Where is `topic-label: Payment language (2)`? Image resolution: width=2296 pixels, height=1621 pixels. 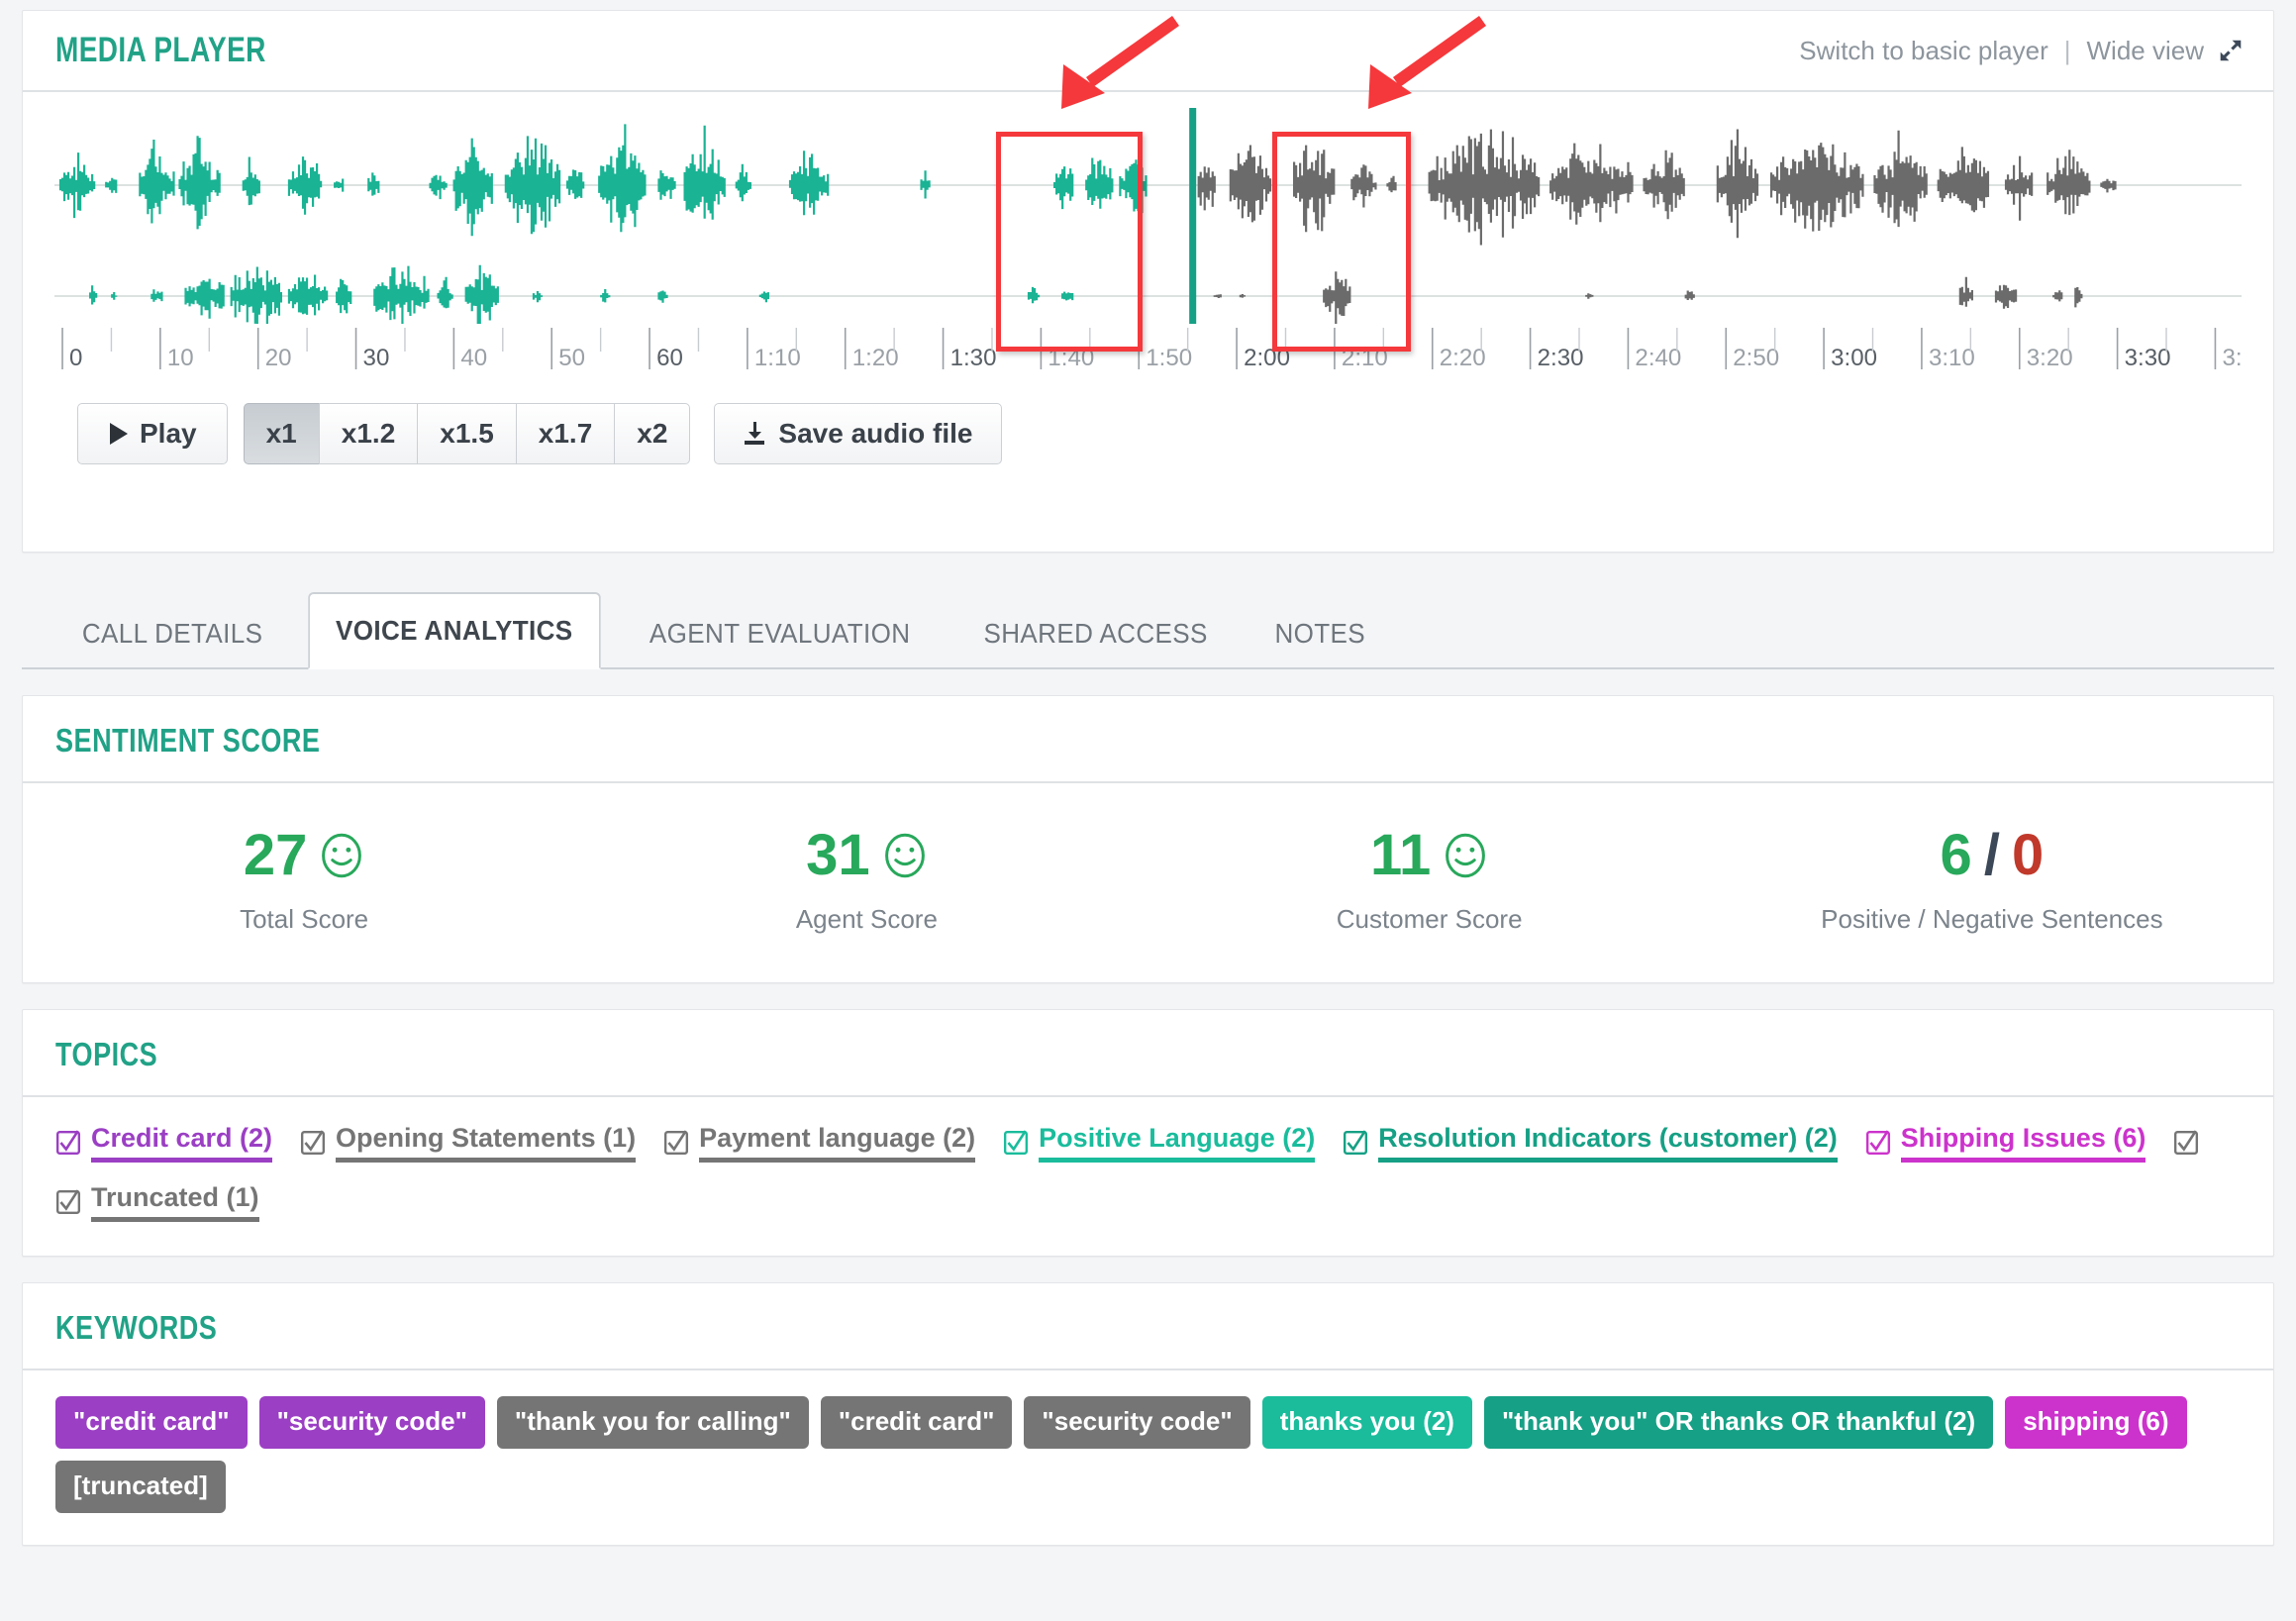
topic-label: Payment language (2) is located at coordinates (838, 1143).